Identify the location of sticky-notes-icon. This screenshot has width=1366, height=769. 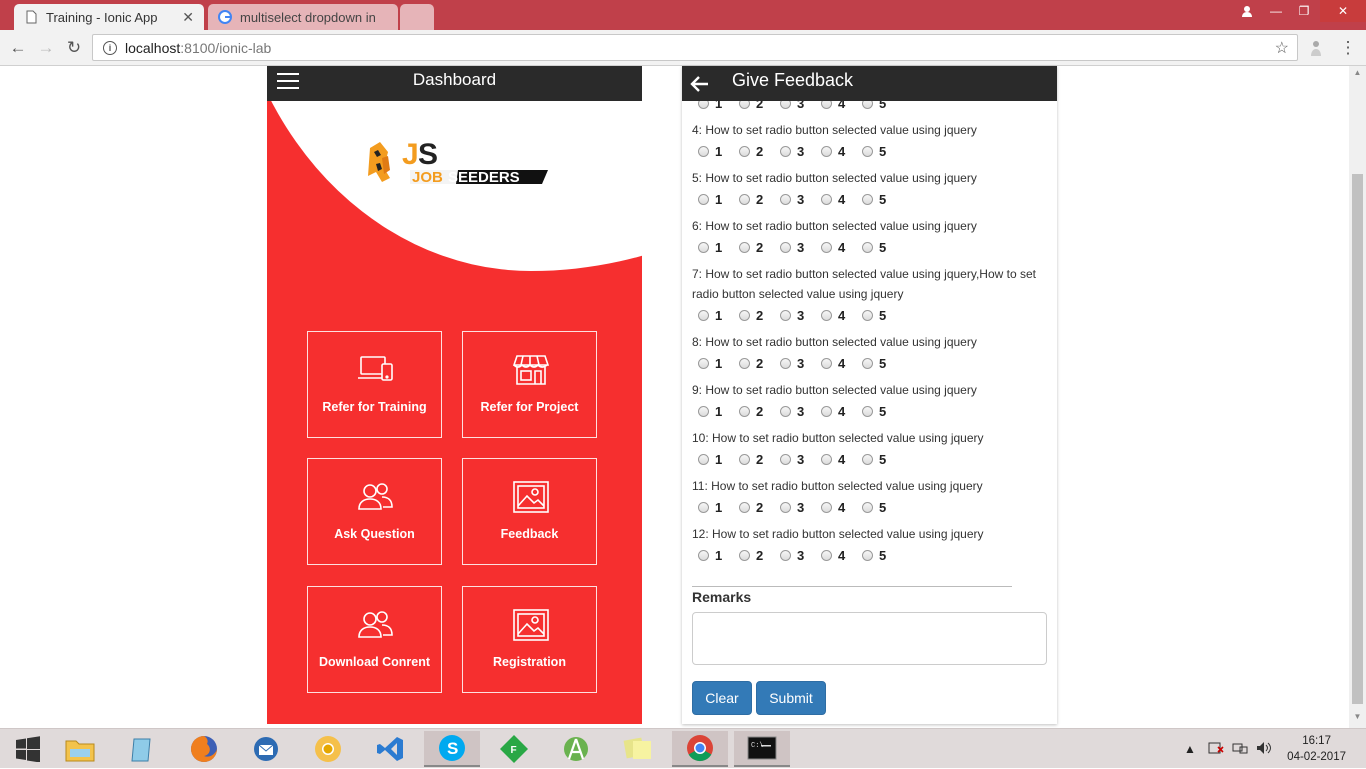
(638, 749).